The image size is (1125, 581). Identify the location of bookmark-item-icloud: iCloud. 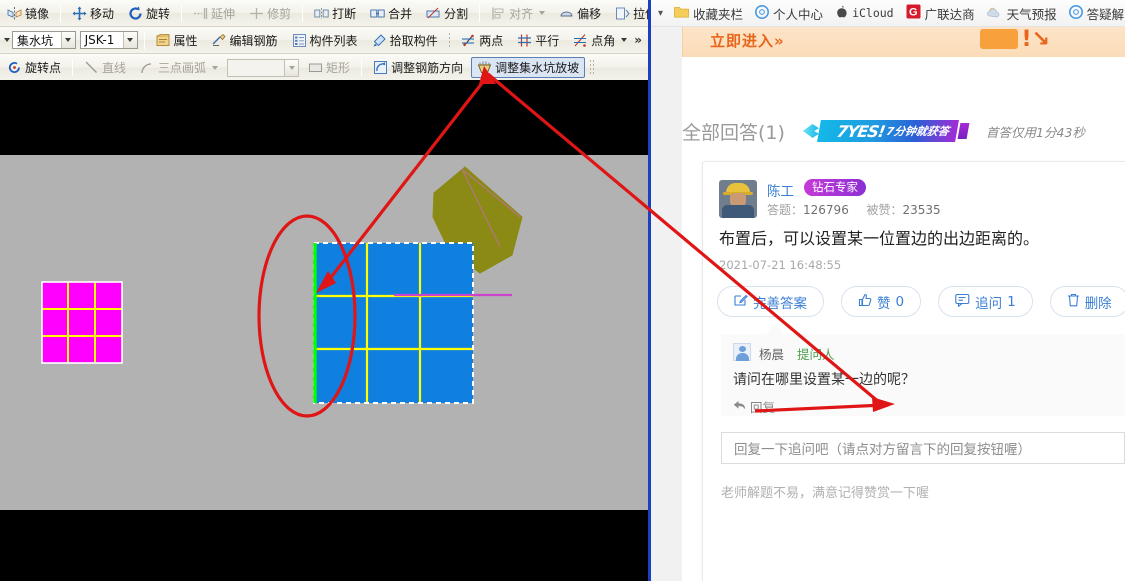
(864, 13).